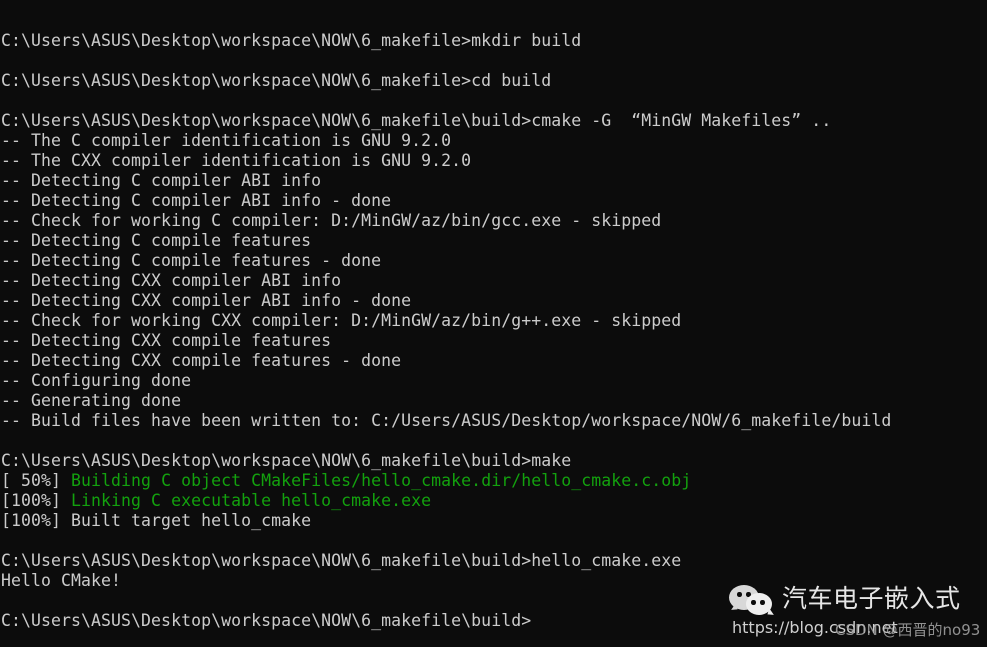  Describe the element at coordinates (91, 400) in the screenshot. I see `terminal-line-out-generating: -- Generating done` at that location.